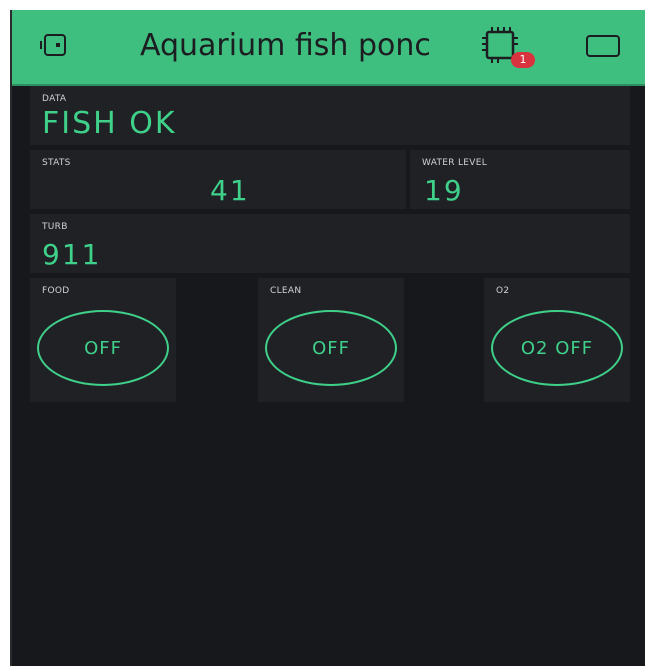 The height and width of the screenshot is (666, 648). I want to click on widget-value: FISH OK, so click(109, 123).